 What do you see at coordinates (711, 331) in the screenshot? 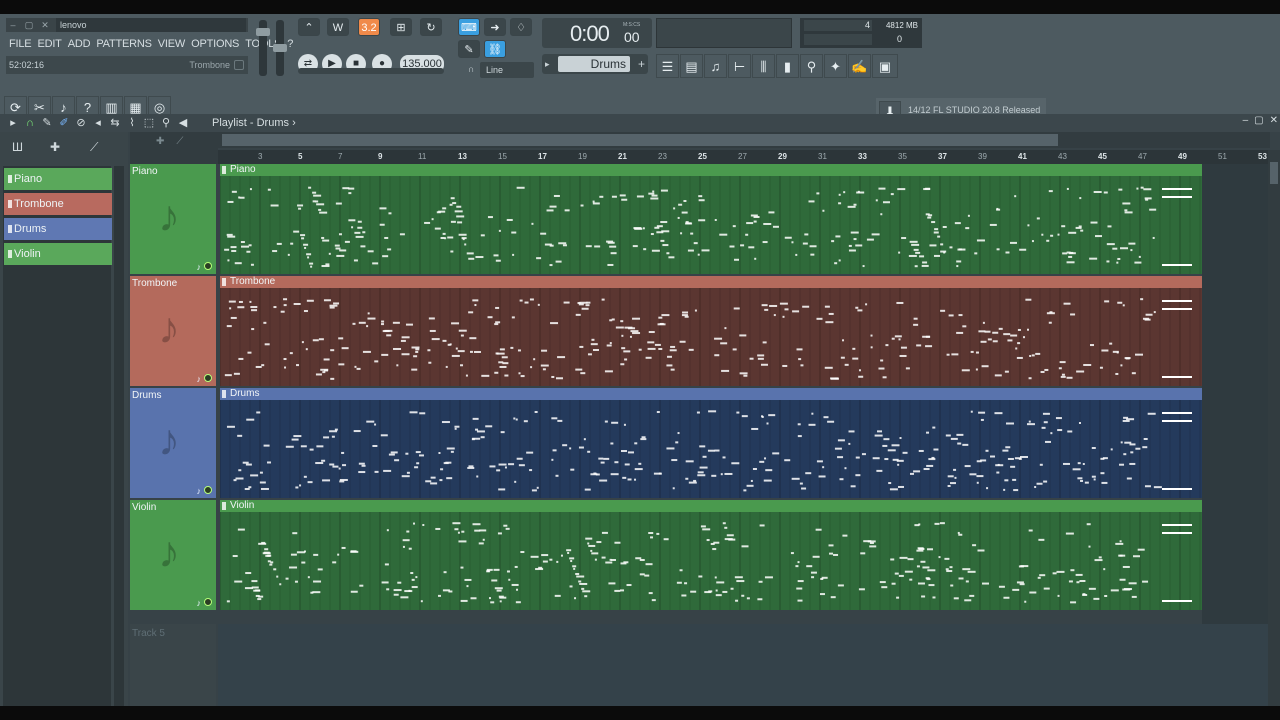
I see `pattern-clip-trombone: Trombone` at bounding box center [711, 331].